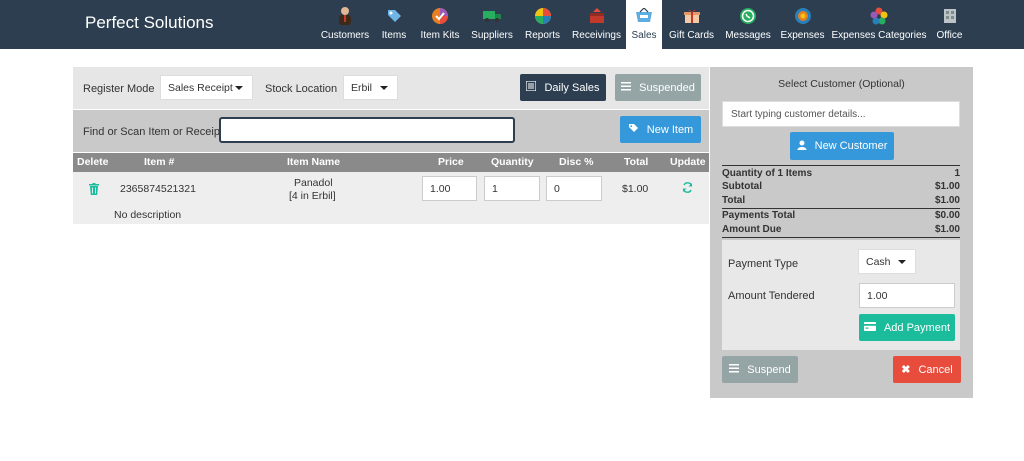  I want to click on nav-expenses: Expenses, so click(802, 24).